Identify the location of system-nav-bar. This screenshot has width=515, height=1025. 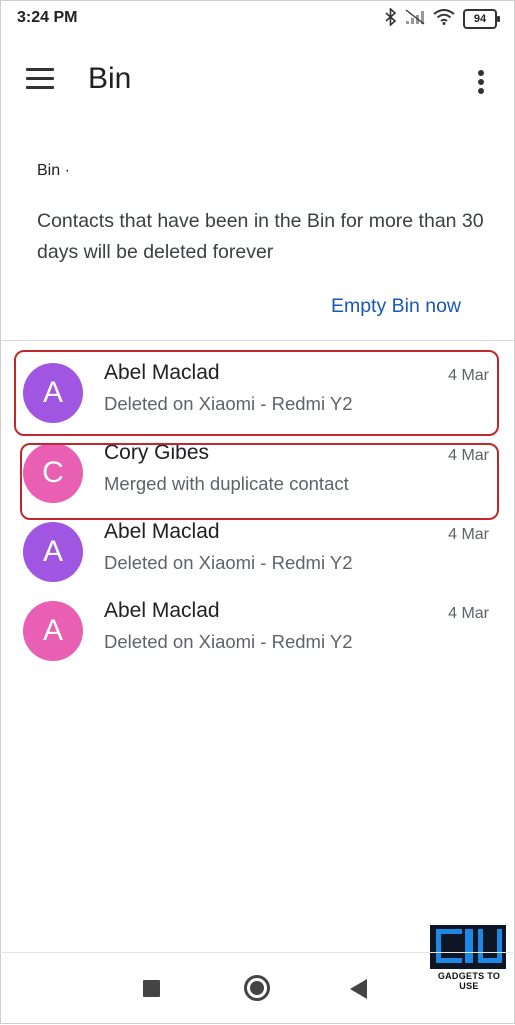
(257, 988).